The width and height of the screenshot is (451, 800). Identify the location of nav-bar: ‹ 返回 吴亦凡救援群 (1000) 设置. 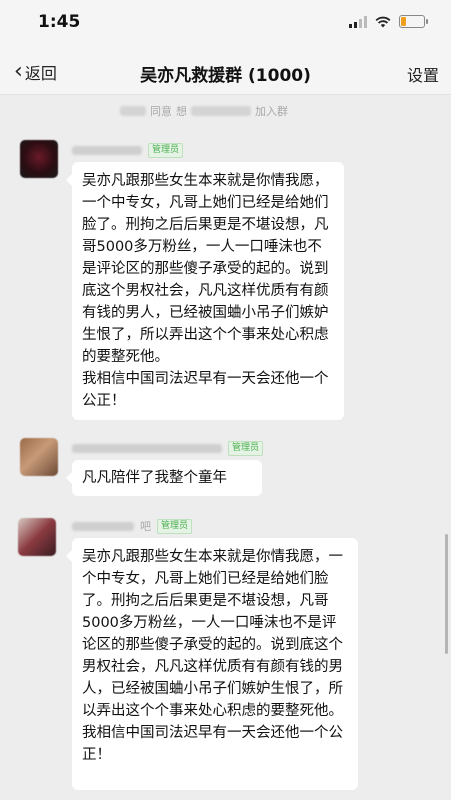
(225, 71).